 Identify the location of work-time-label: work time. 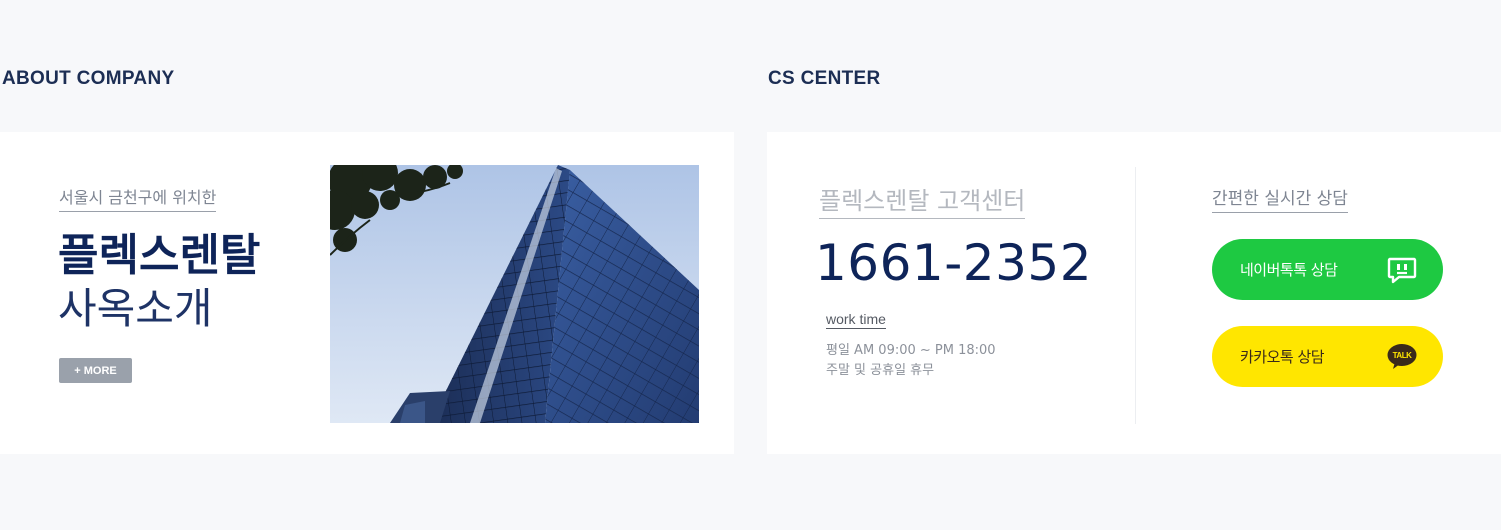
(856, 320).